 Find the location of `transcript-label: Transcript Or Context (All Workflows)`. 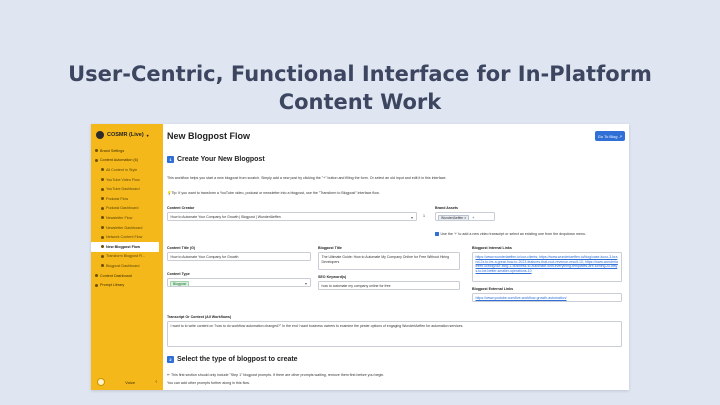

transcript-label: Transcript Or Context (All Workflows) is located at coordinates (199, 317).